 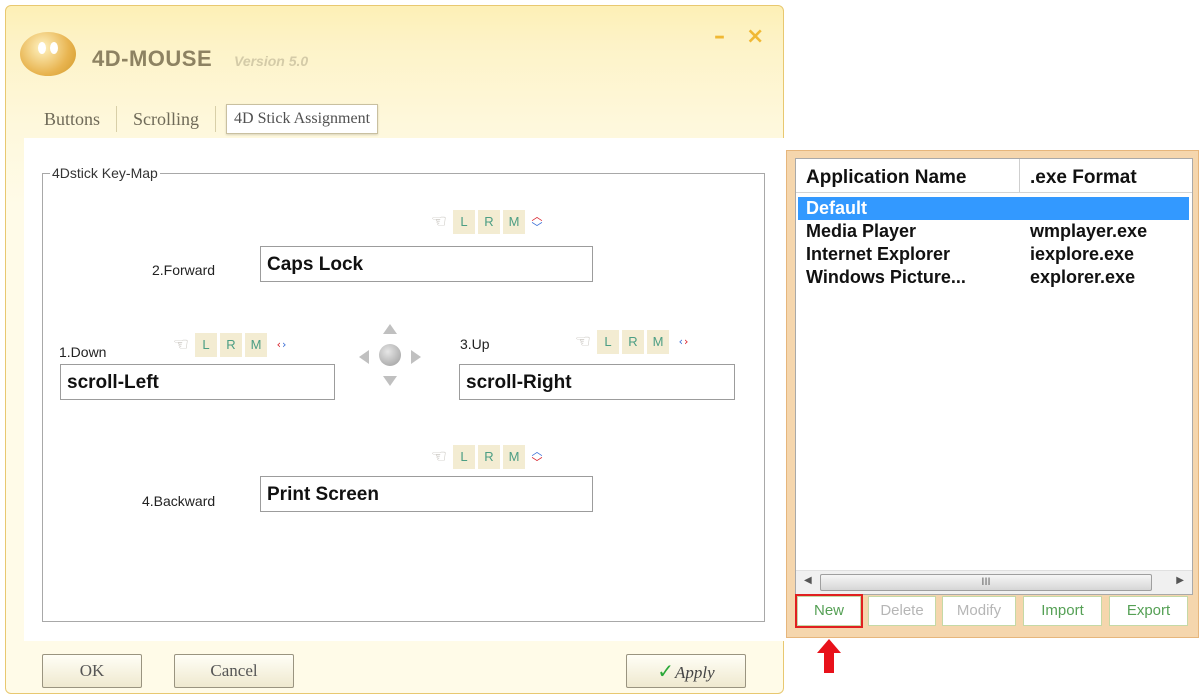 What do you see at coordinates (1082, 254) in the screenshot?
I see `app-exe: iexplore.exe` at bounding box center [1082, 254].